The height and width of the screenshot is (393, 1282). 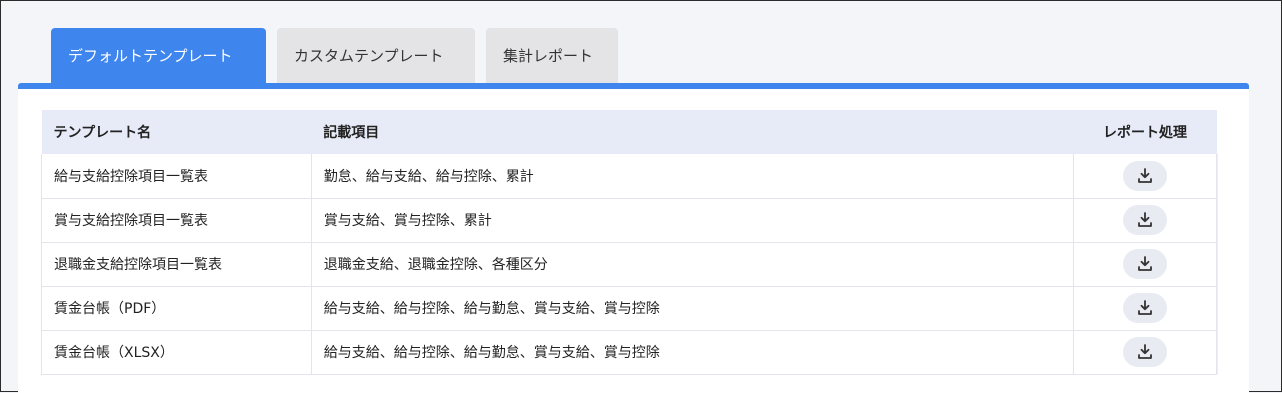 I want to click on table-row: 賞与支給控除項目一覧表 賞与支給、賞与控除、累計, so click(x=629, y=220).